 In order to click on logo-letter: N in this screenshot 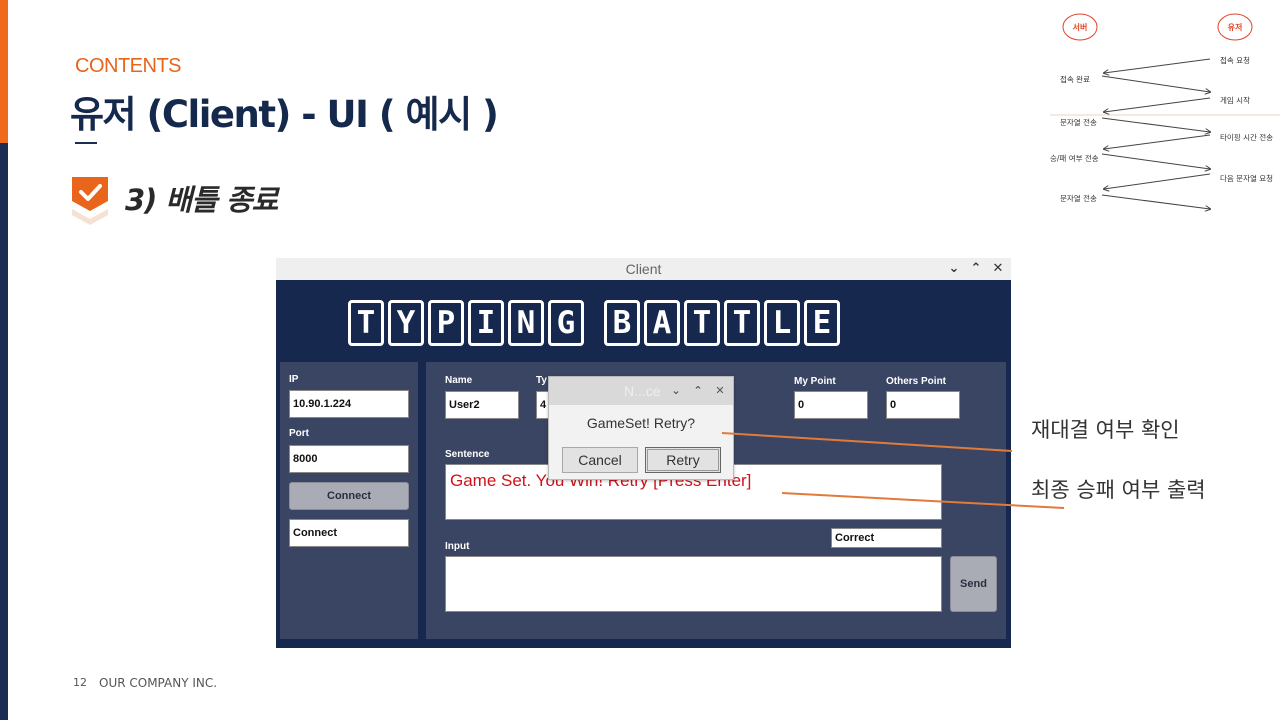, I will do `click(526, 323)`.